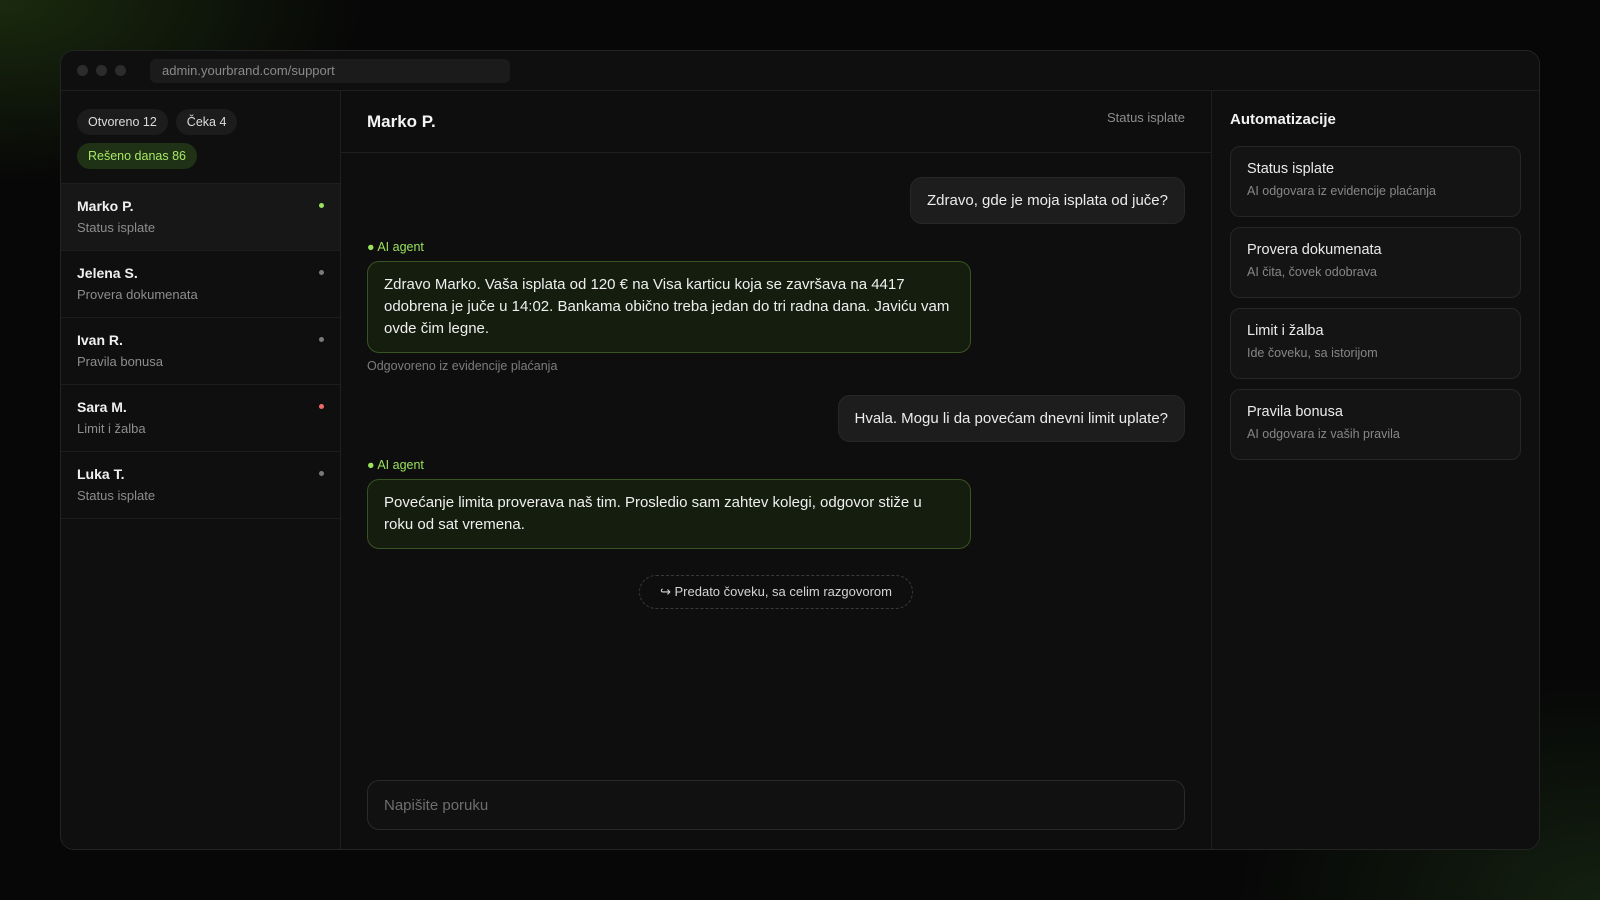 The image size is (1600, 900). Describe the element at coordinates (137, 156) in the screenshot. I see `filter-resolved-chip: Rešeno danas 86` at that location.